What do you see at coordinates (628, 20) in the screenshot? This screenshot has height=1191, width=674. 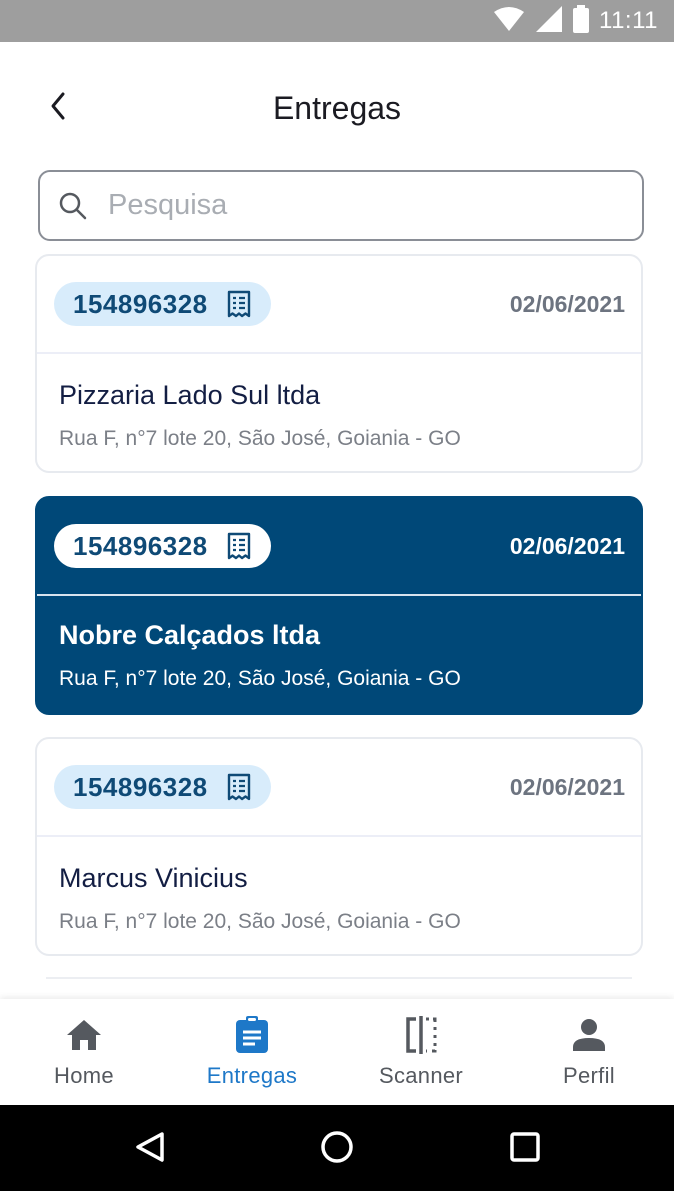 I see `status-time: 11:11` at bounding box center [628, 20].